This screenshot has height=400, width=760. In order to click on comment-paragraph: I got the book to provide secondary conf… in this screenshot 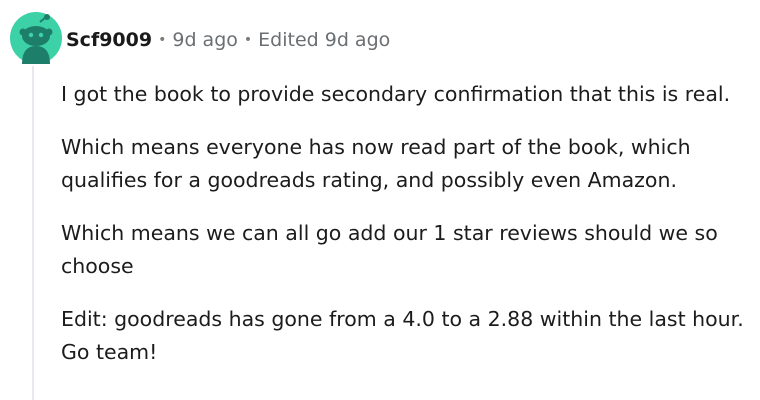, I will do `click(396, 94)`.